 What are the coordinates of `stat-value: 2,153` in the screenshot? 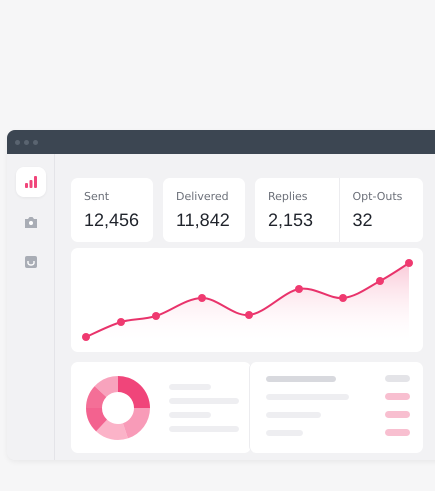 It's located at (291, 220).